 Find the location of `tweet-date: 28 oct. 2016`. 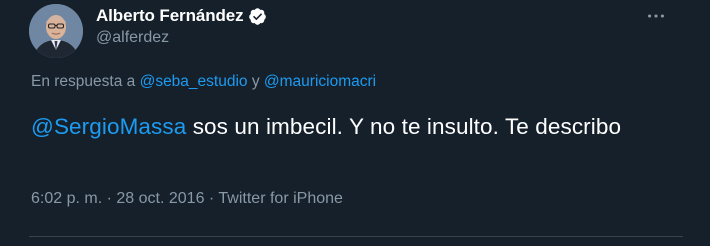

tweet-date: 28 oct. 2016 is located at coordinates (160, 198).